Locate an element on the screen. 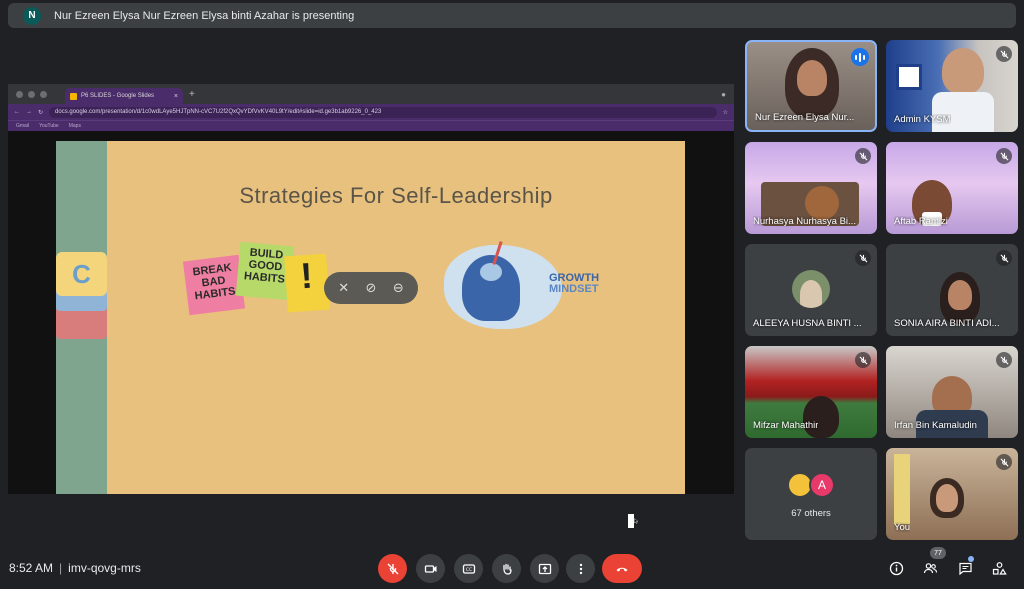  presenter-tile-controls: ✕ ⊘ ⊖ is located at coordinates (371, 288).